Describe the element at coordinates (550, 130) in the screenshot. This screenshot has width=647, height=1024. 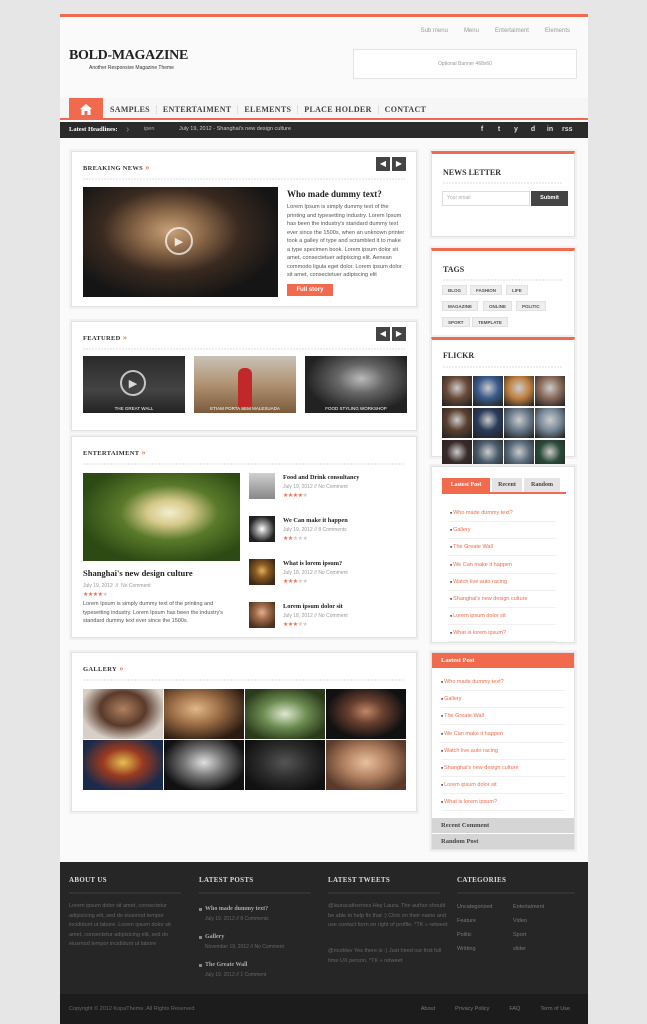
I see `linkedin-icon: in` at that location.